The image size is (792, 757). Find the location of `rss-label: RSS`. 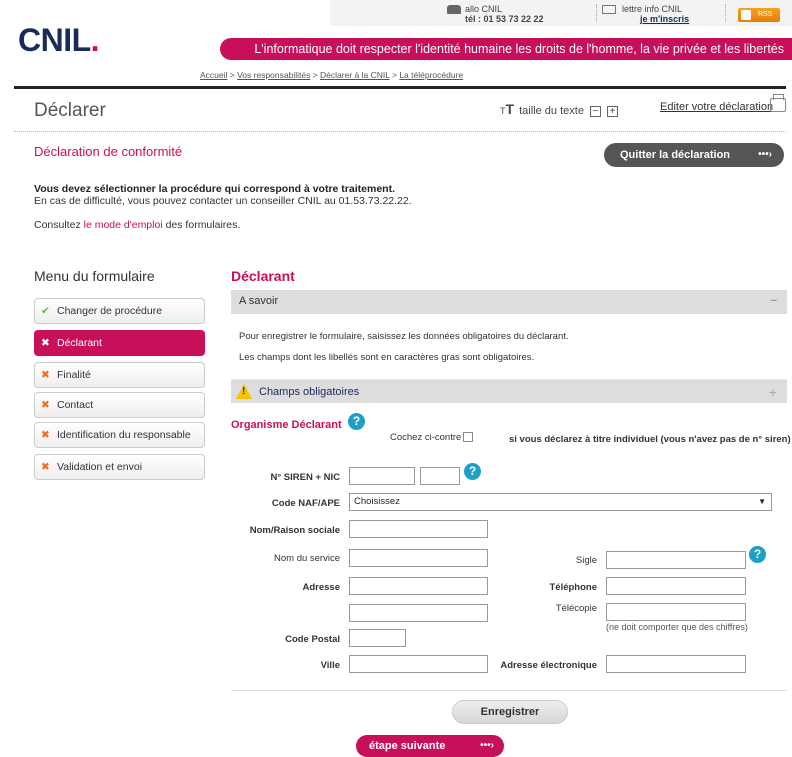

rss-label: RSS is located at coordinates (765, 14).